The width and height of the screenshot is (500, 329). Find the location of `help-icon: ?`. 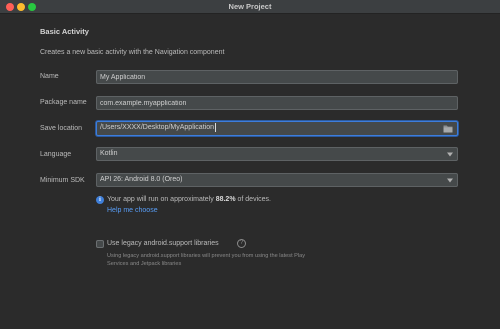

help-icon: ? is located at coordinates (241, 243).